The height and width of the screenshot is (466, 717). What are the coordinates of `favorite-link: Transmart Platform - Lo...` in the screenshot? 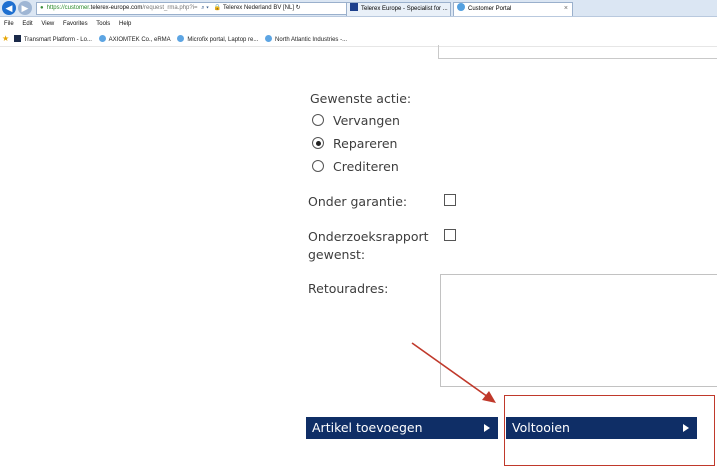 It's located at (52, 40).